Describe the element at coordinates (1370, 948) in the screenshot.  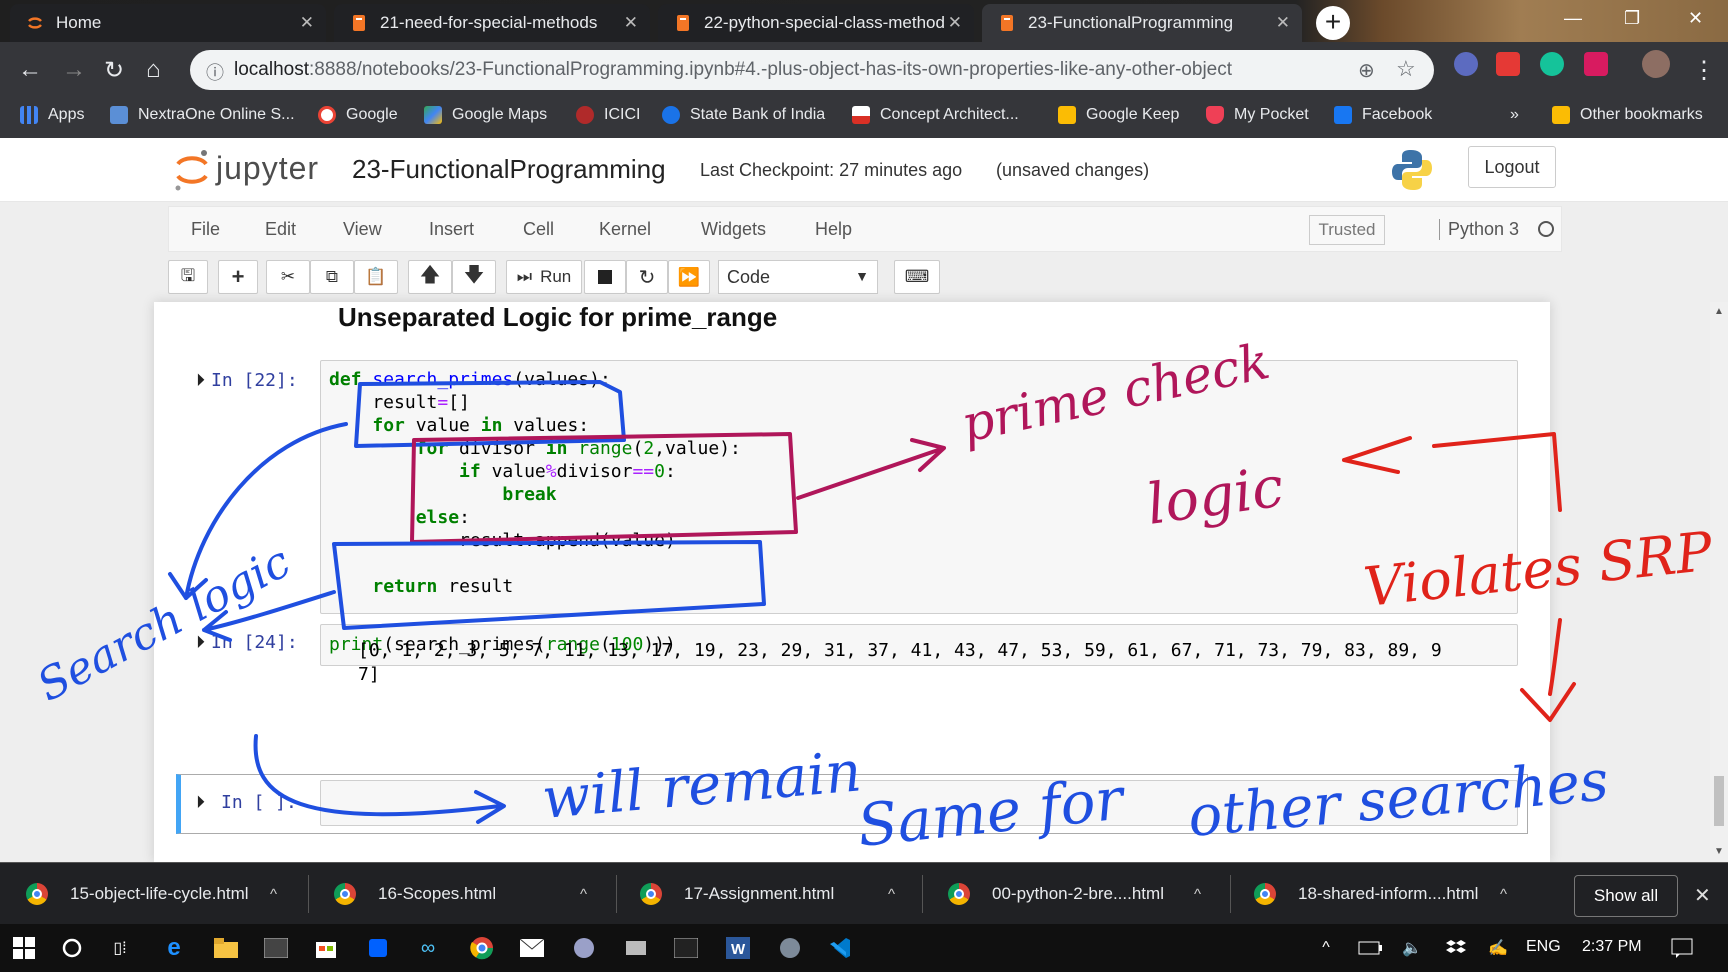
I see `battery-icon` at that location.